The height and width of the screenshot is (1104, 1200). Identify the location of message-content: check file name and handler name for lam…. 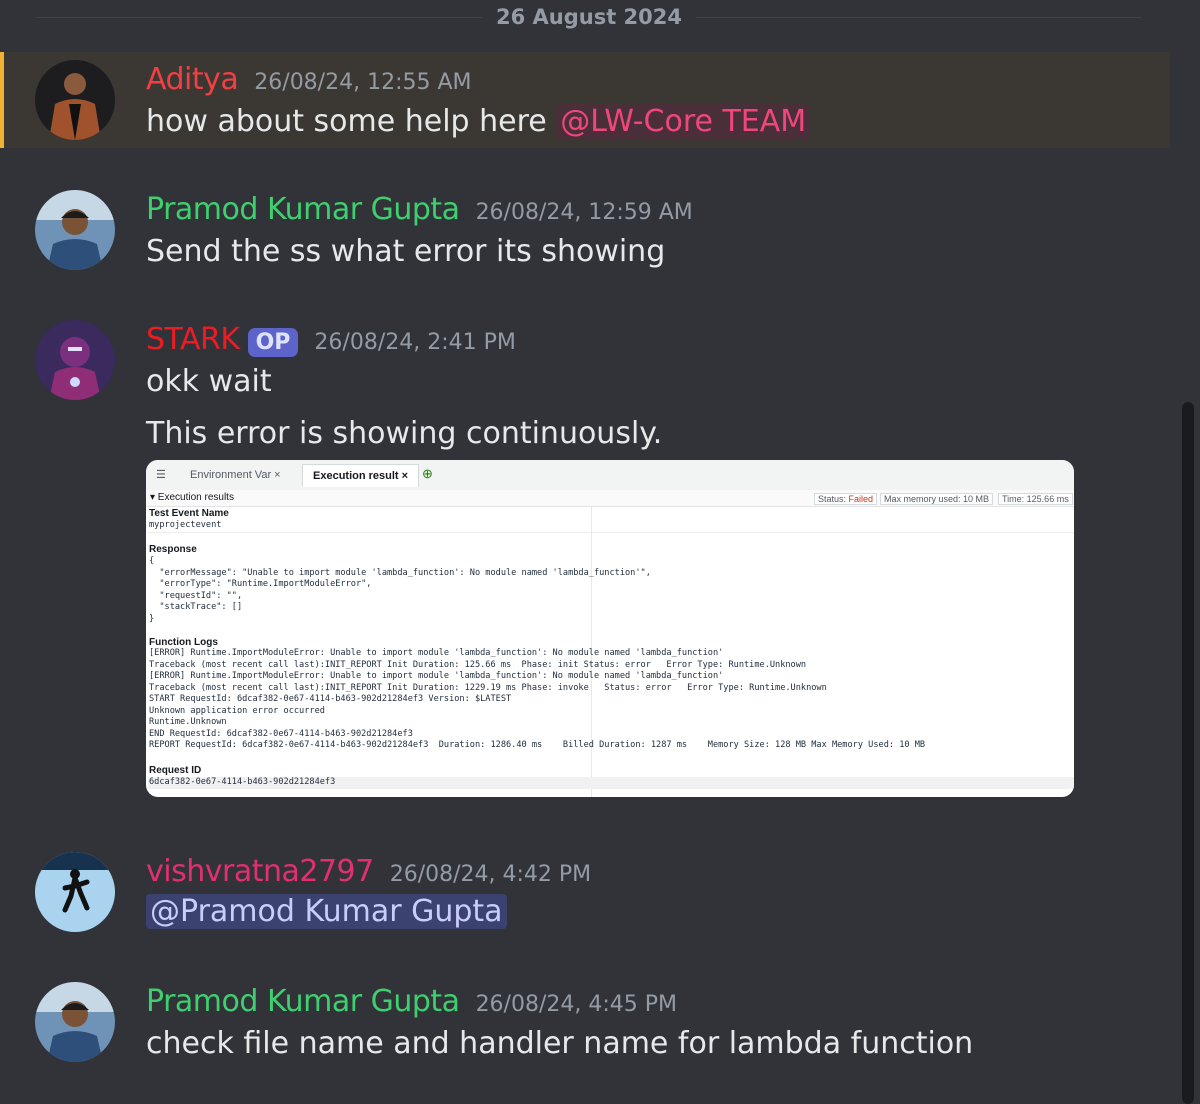
(559, 1043).